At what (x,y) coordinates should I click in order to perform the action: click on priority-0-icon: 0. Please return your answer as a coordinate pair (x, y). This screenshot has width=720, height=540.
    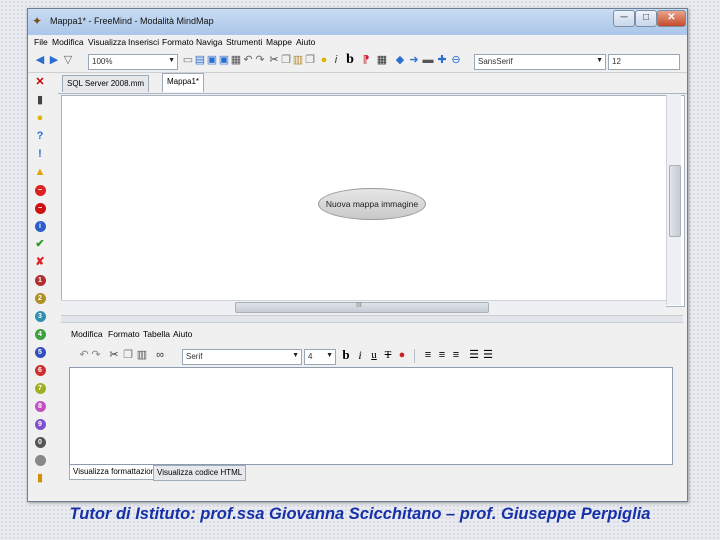
    Looking at the image, I should click on (40, 442).